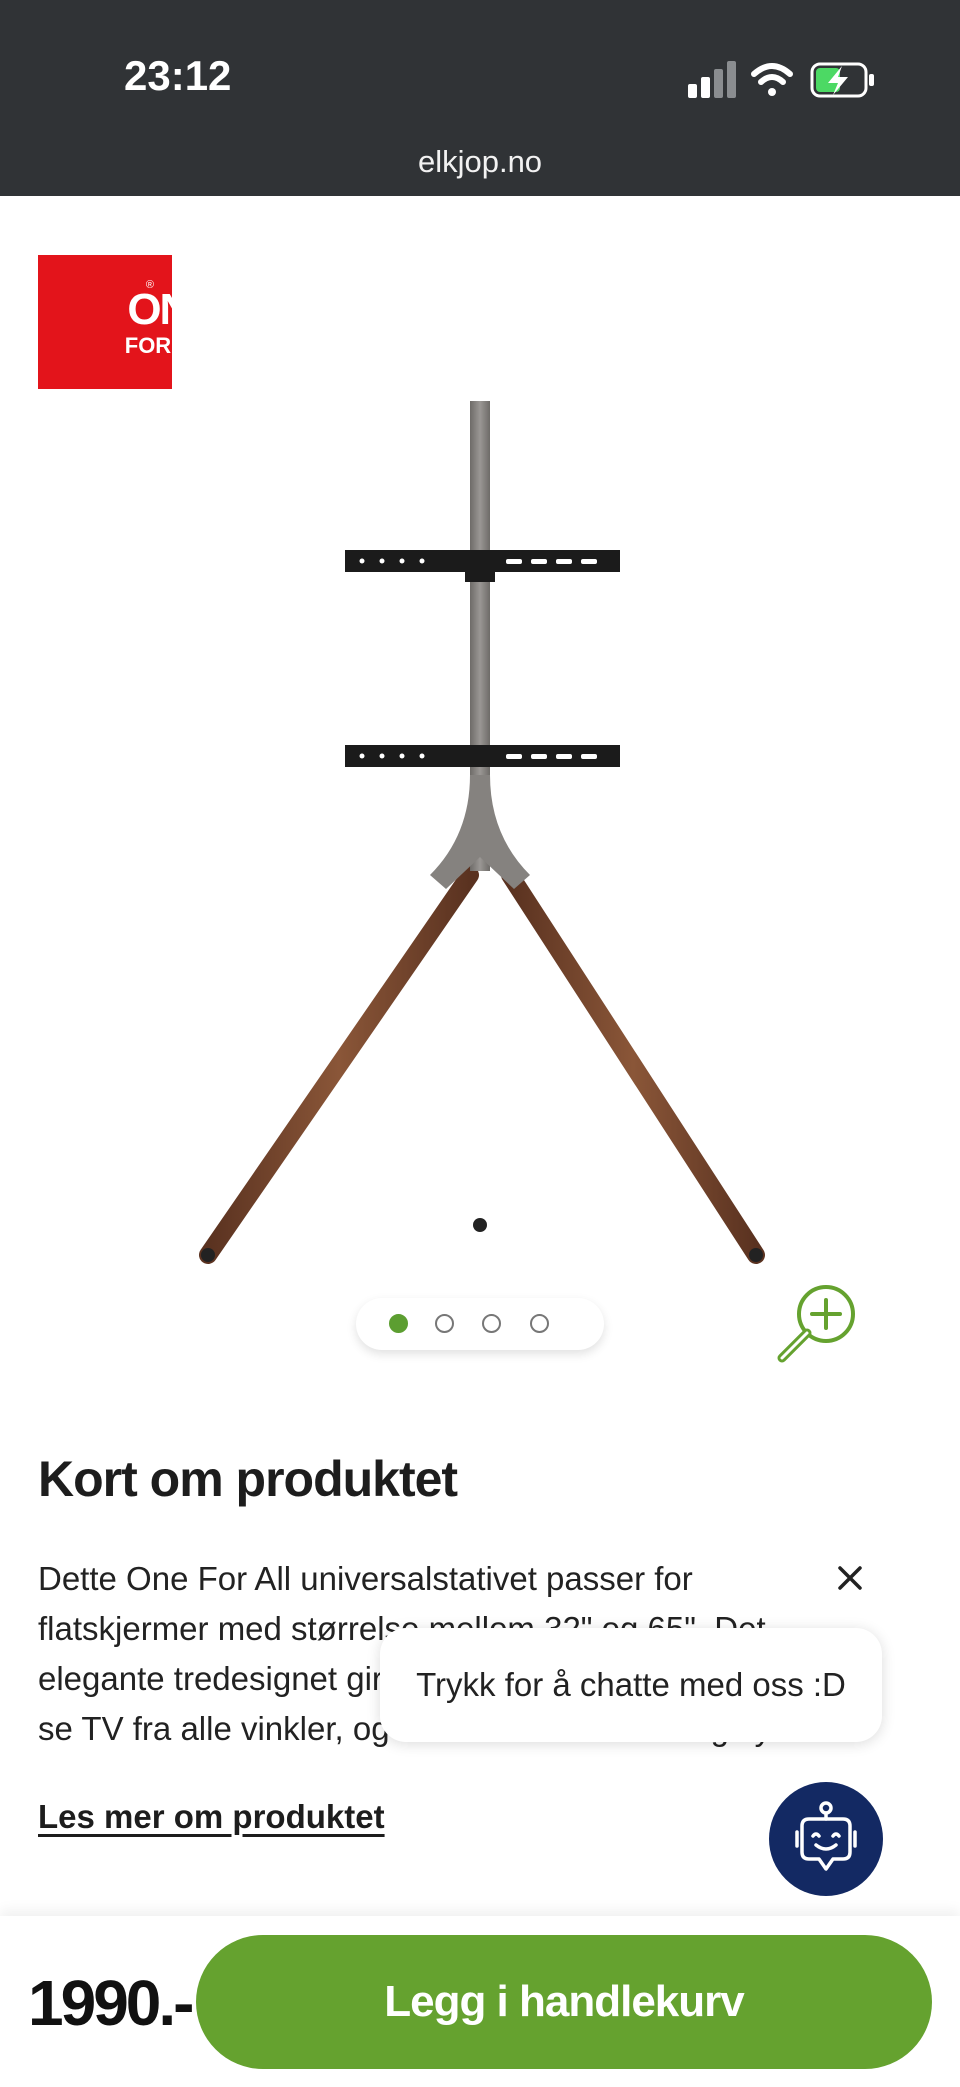 Image resolution: width=960 pixels, height=2087 pixels. Describe the element at coordinates (850, 1578) in the screenshot. I see `close-icon` at that location.